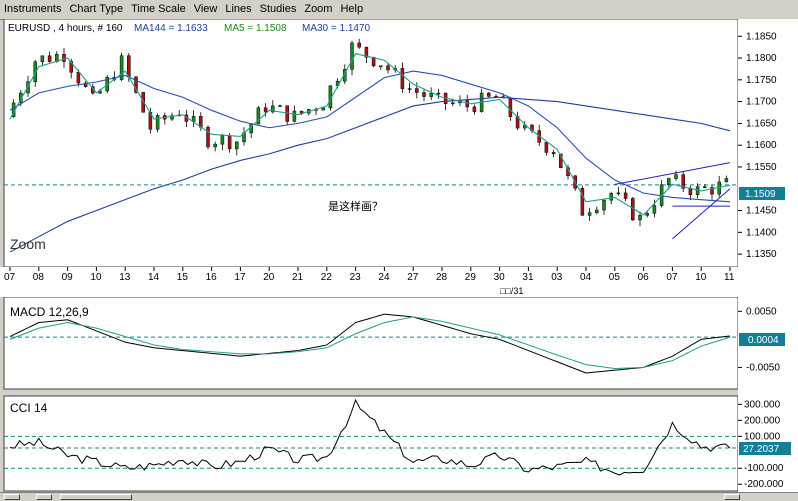  What do you see at coordinates (761, 58) in the screenshot?
I see `y-tick-label: 1.1800` at bounding box center [761, 58].